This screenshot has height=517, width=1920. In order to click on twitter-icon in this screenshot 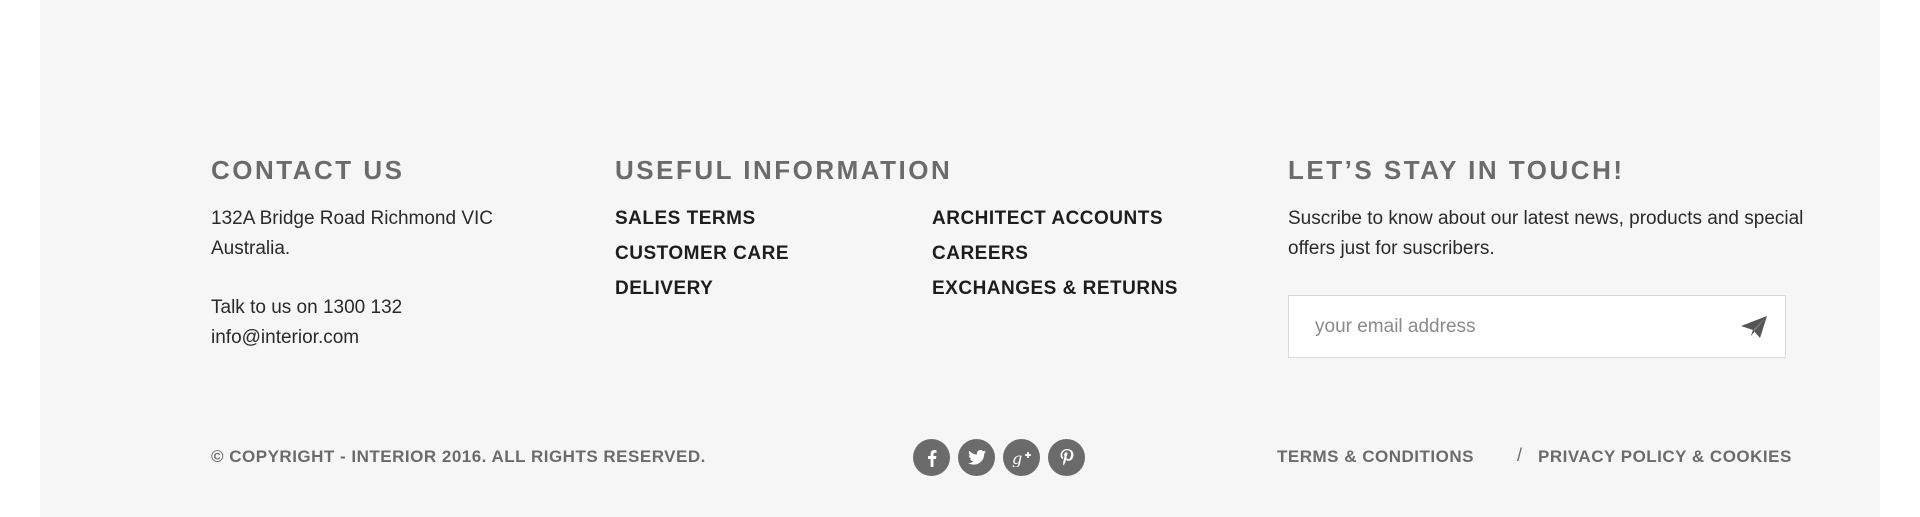, I will do `click(976, 457)`.